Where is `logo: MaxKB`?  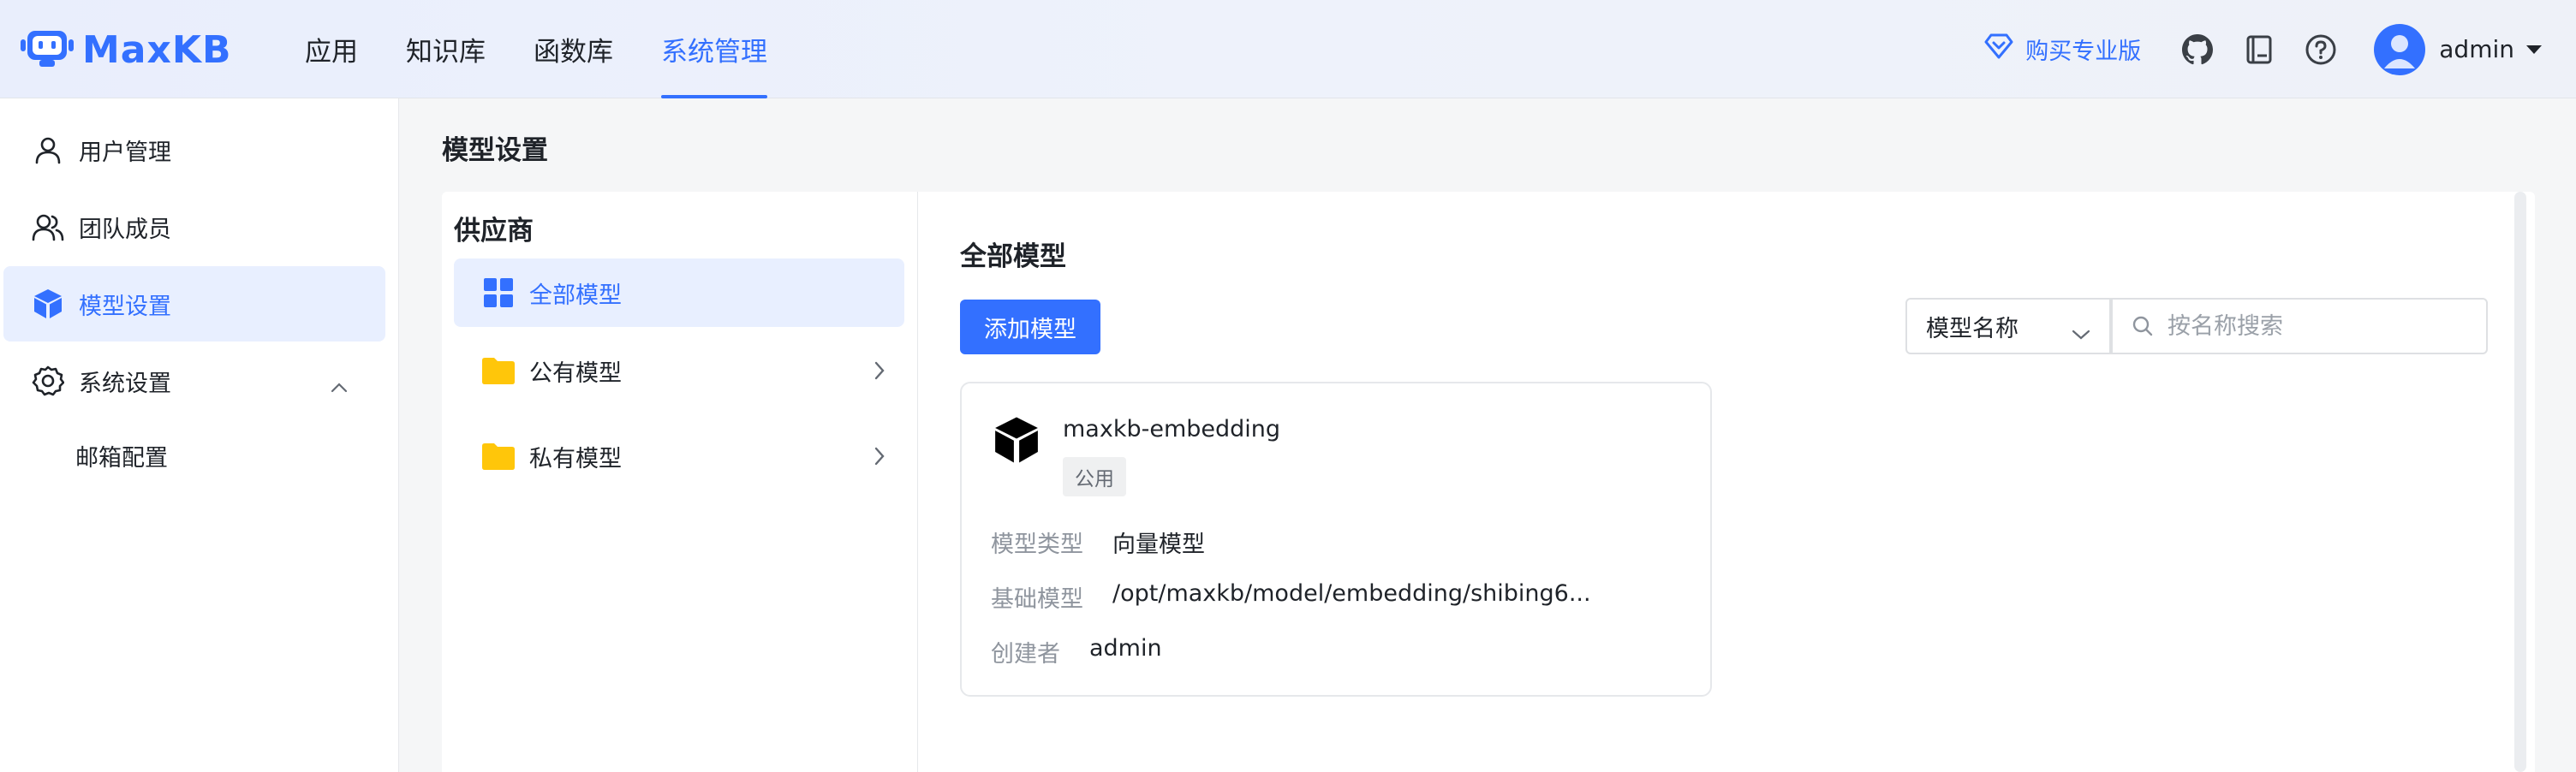
logo: MaxKB is located at coordinates (127, 49).